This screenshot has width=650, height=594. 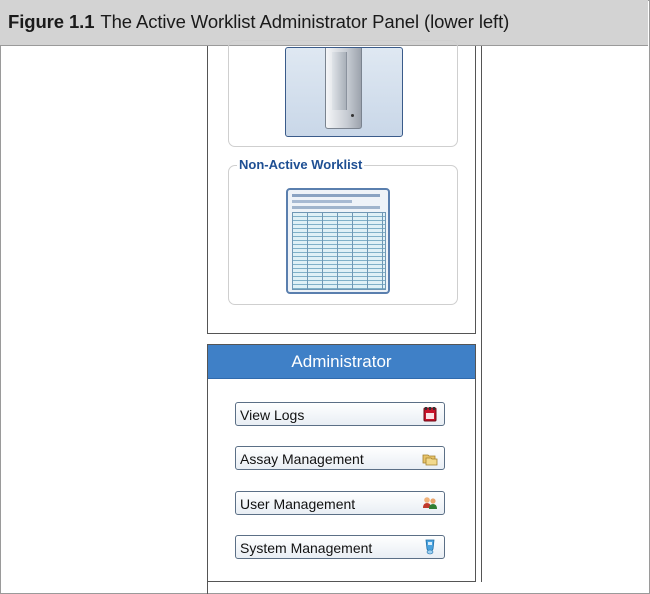 I want to click on instrument-indicator, so click(x=352, y=115).